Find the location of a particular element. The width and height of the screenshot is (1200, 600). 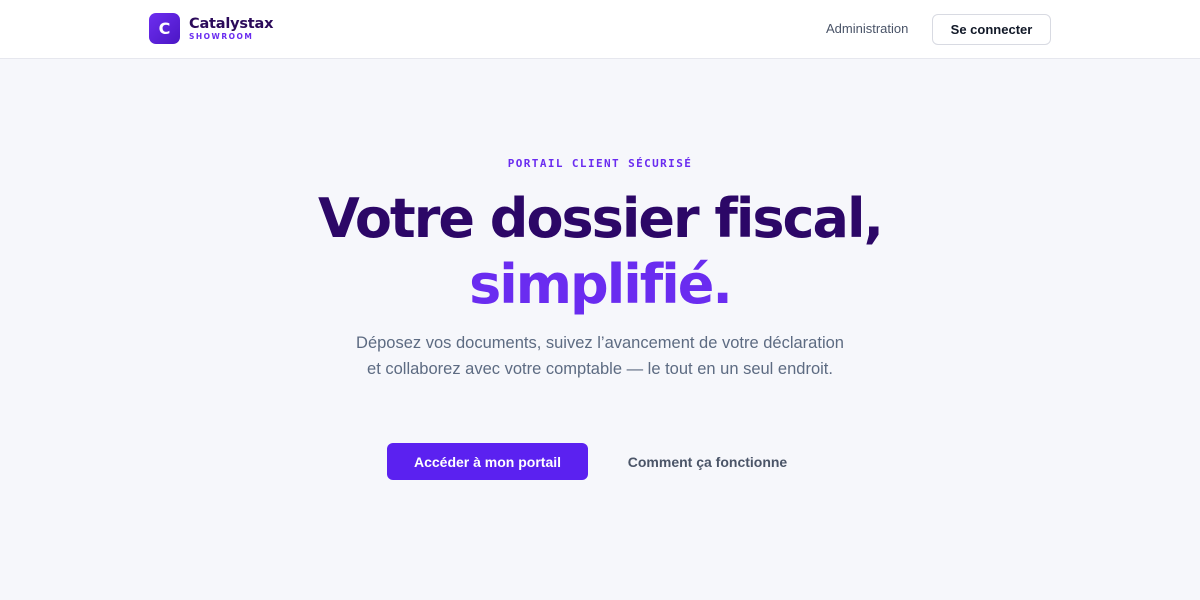

nav-link-administration: Administration is located at coordinates (867, 28).